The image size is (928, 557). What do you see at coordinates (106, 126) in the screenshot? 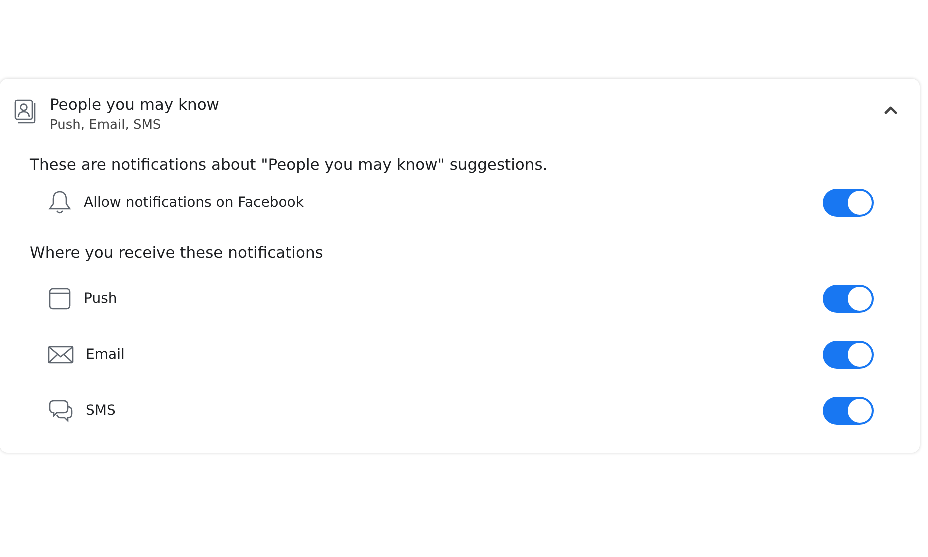
I see `section-subtitle: Push, Email, SMS` at bounding box center [106, 126].